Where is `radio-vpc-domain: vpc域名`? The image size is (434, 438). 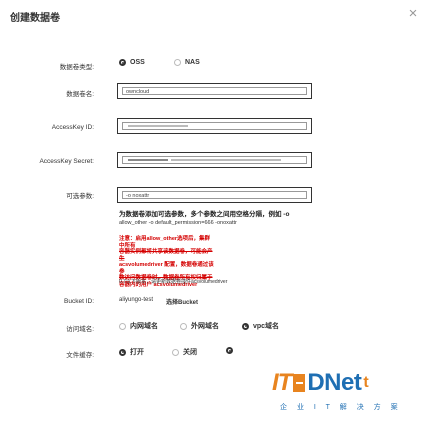
radio-vpc-domain: vpc域名 is located at coordinates (260, 326).